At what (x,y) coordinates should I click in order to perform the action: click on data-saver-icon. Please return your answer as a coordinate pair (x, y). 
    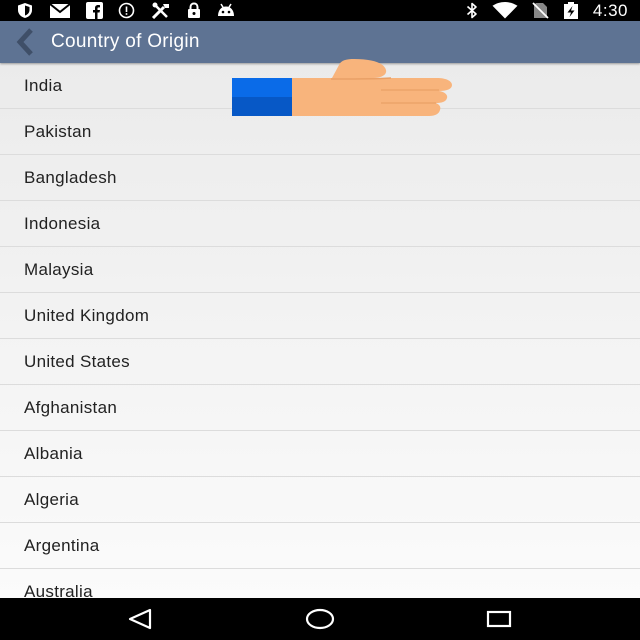
    Looking at the image, I should click on (126, 10).